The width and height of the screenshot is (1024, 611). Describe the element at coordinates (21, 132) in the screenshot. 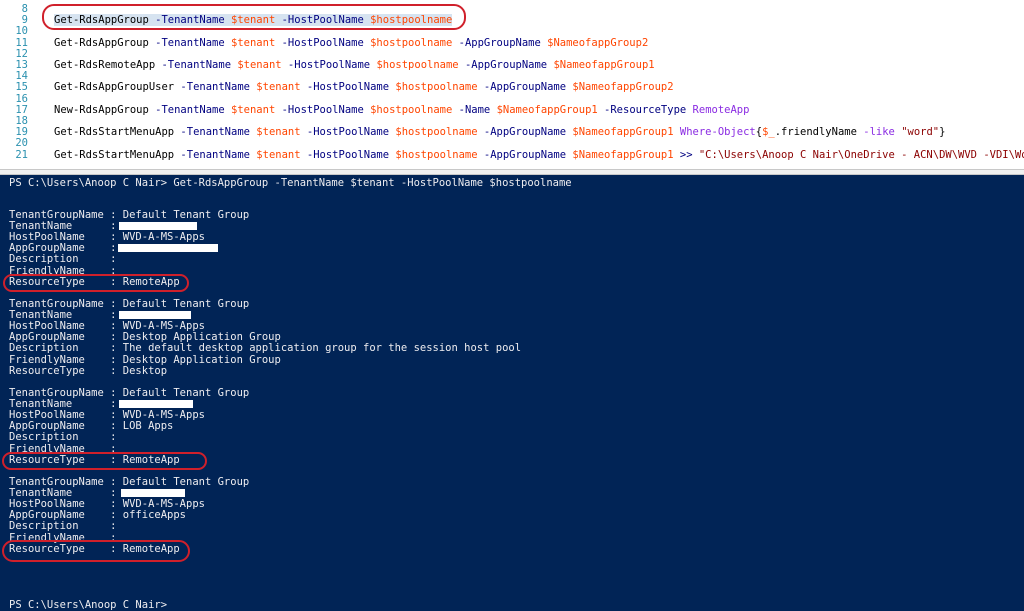

I see `line-number: 19` at that location.